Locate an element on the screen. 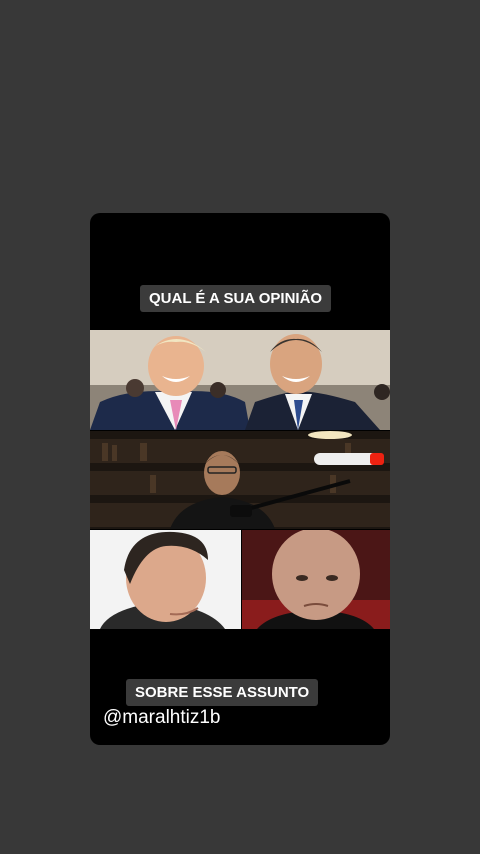  photo-man-right is located at coordinates (316, 579).